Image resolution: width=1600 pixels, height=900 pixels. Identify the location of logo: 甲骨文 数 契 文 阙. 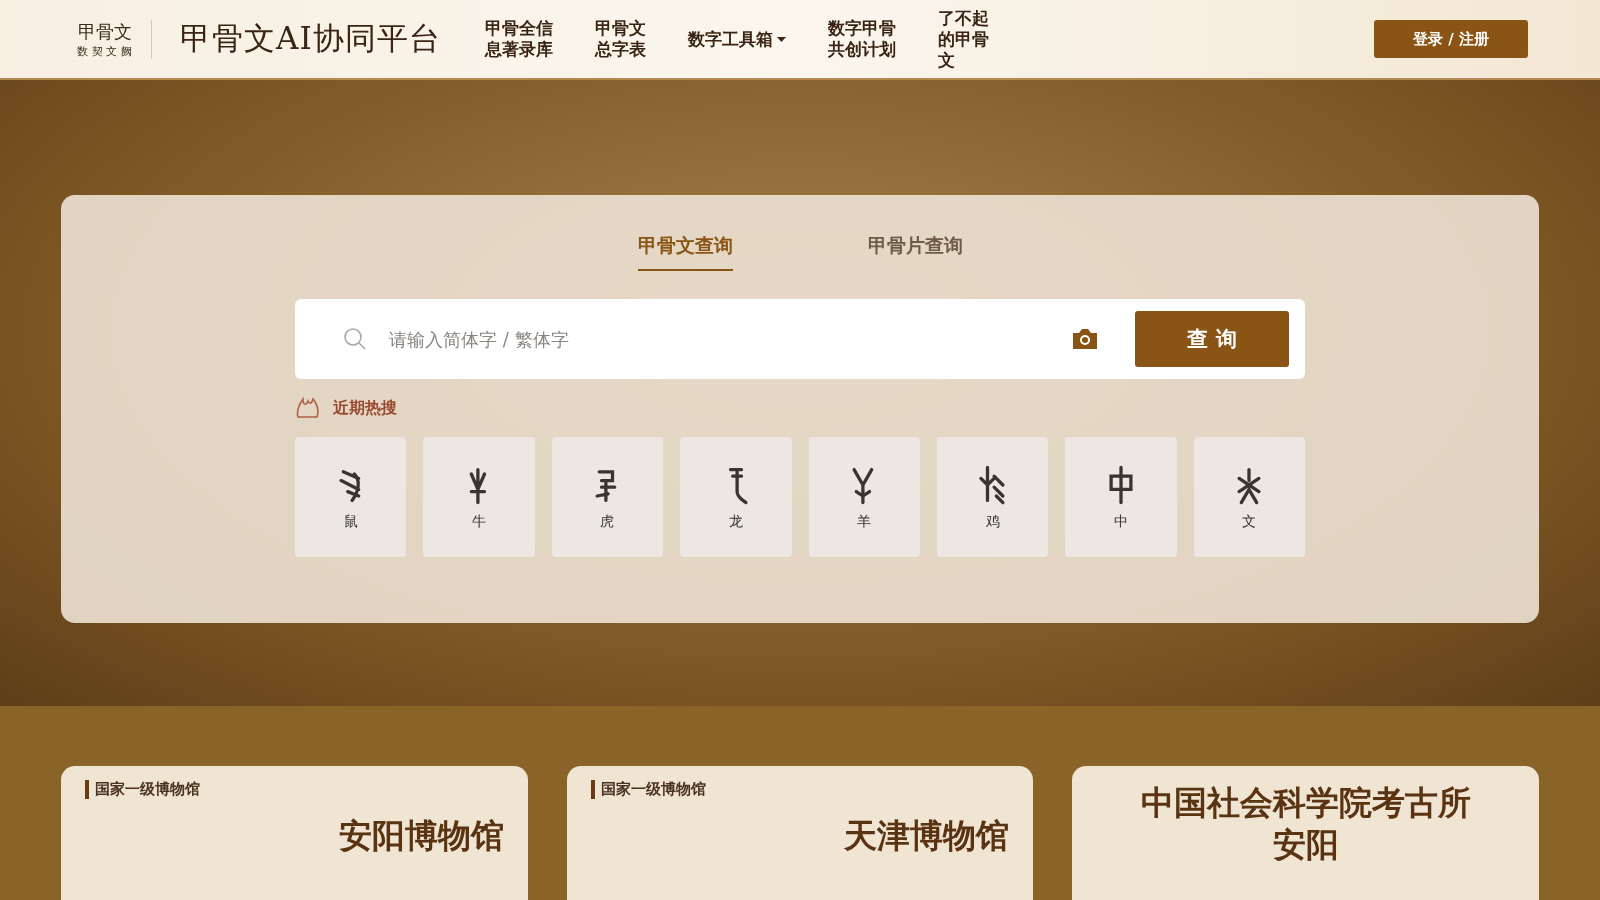
(112, 39).